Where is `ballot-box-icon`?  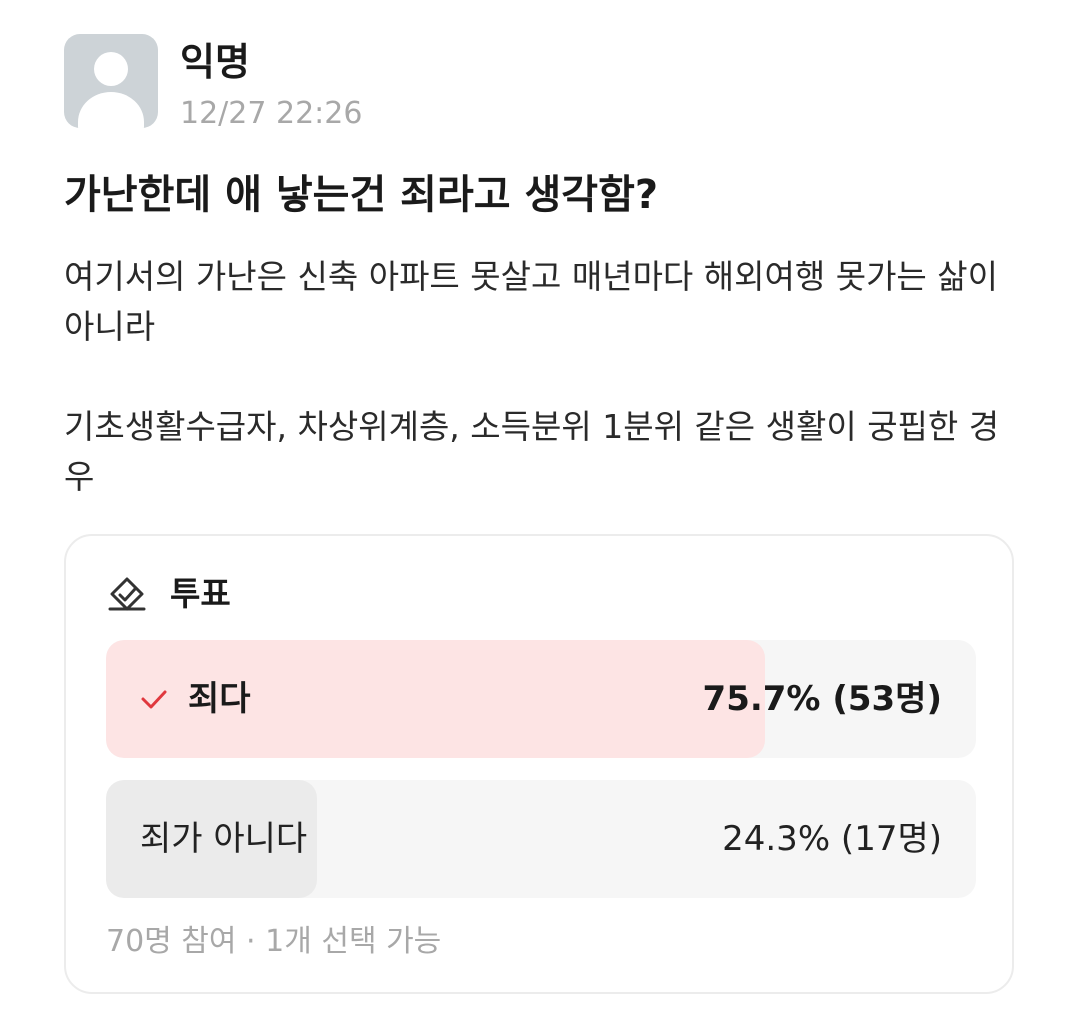 ballot-box-icon is located at coordinates (127, 594).